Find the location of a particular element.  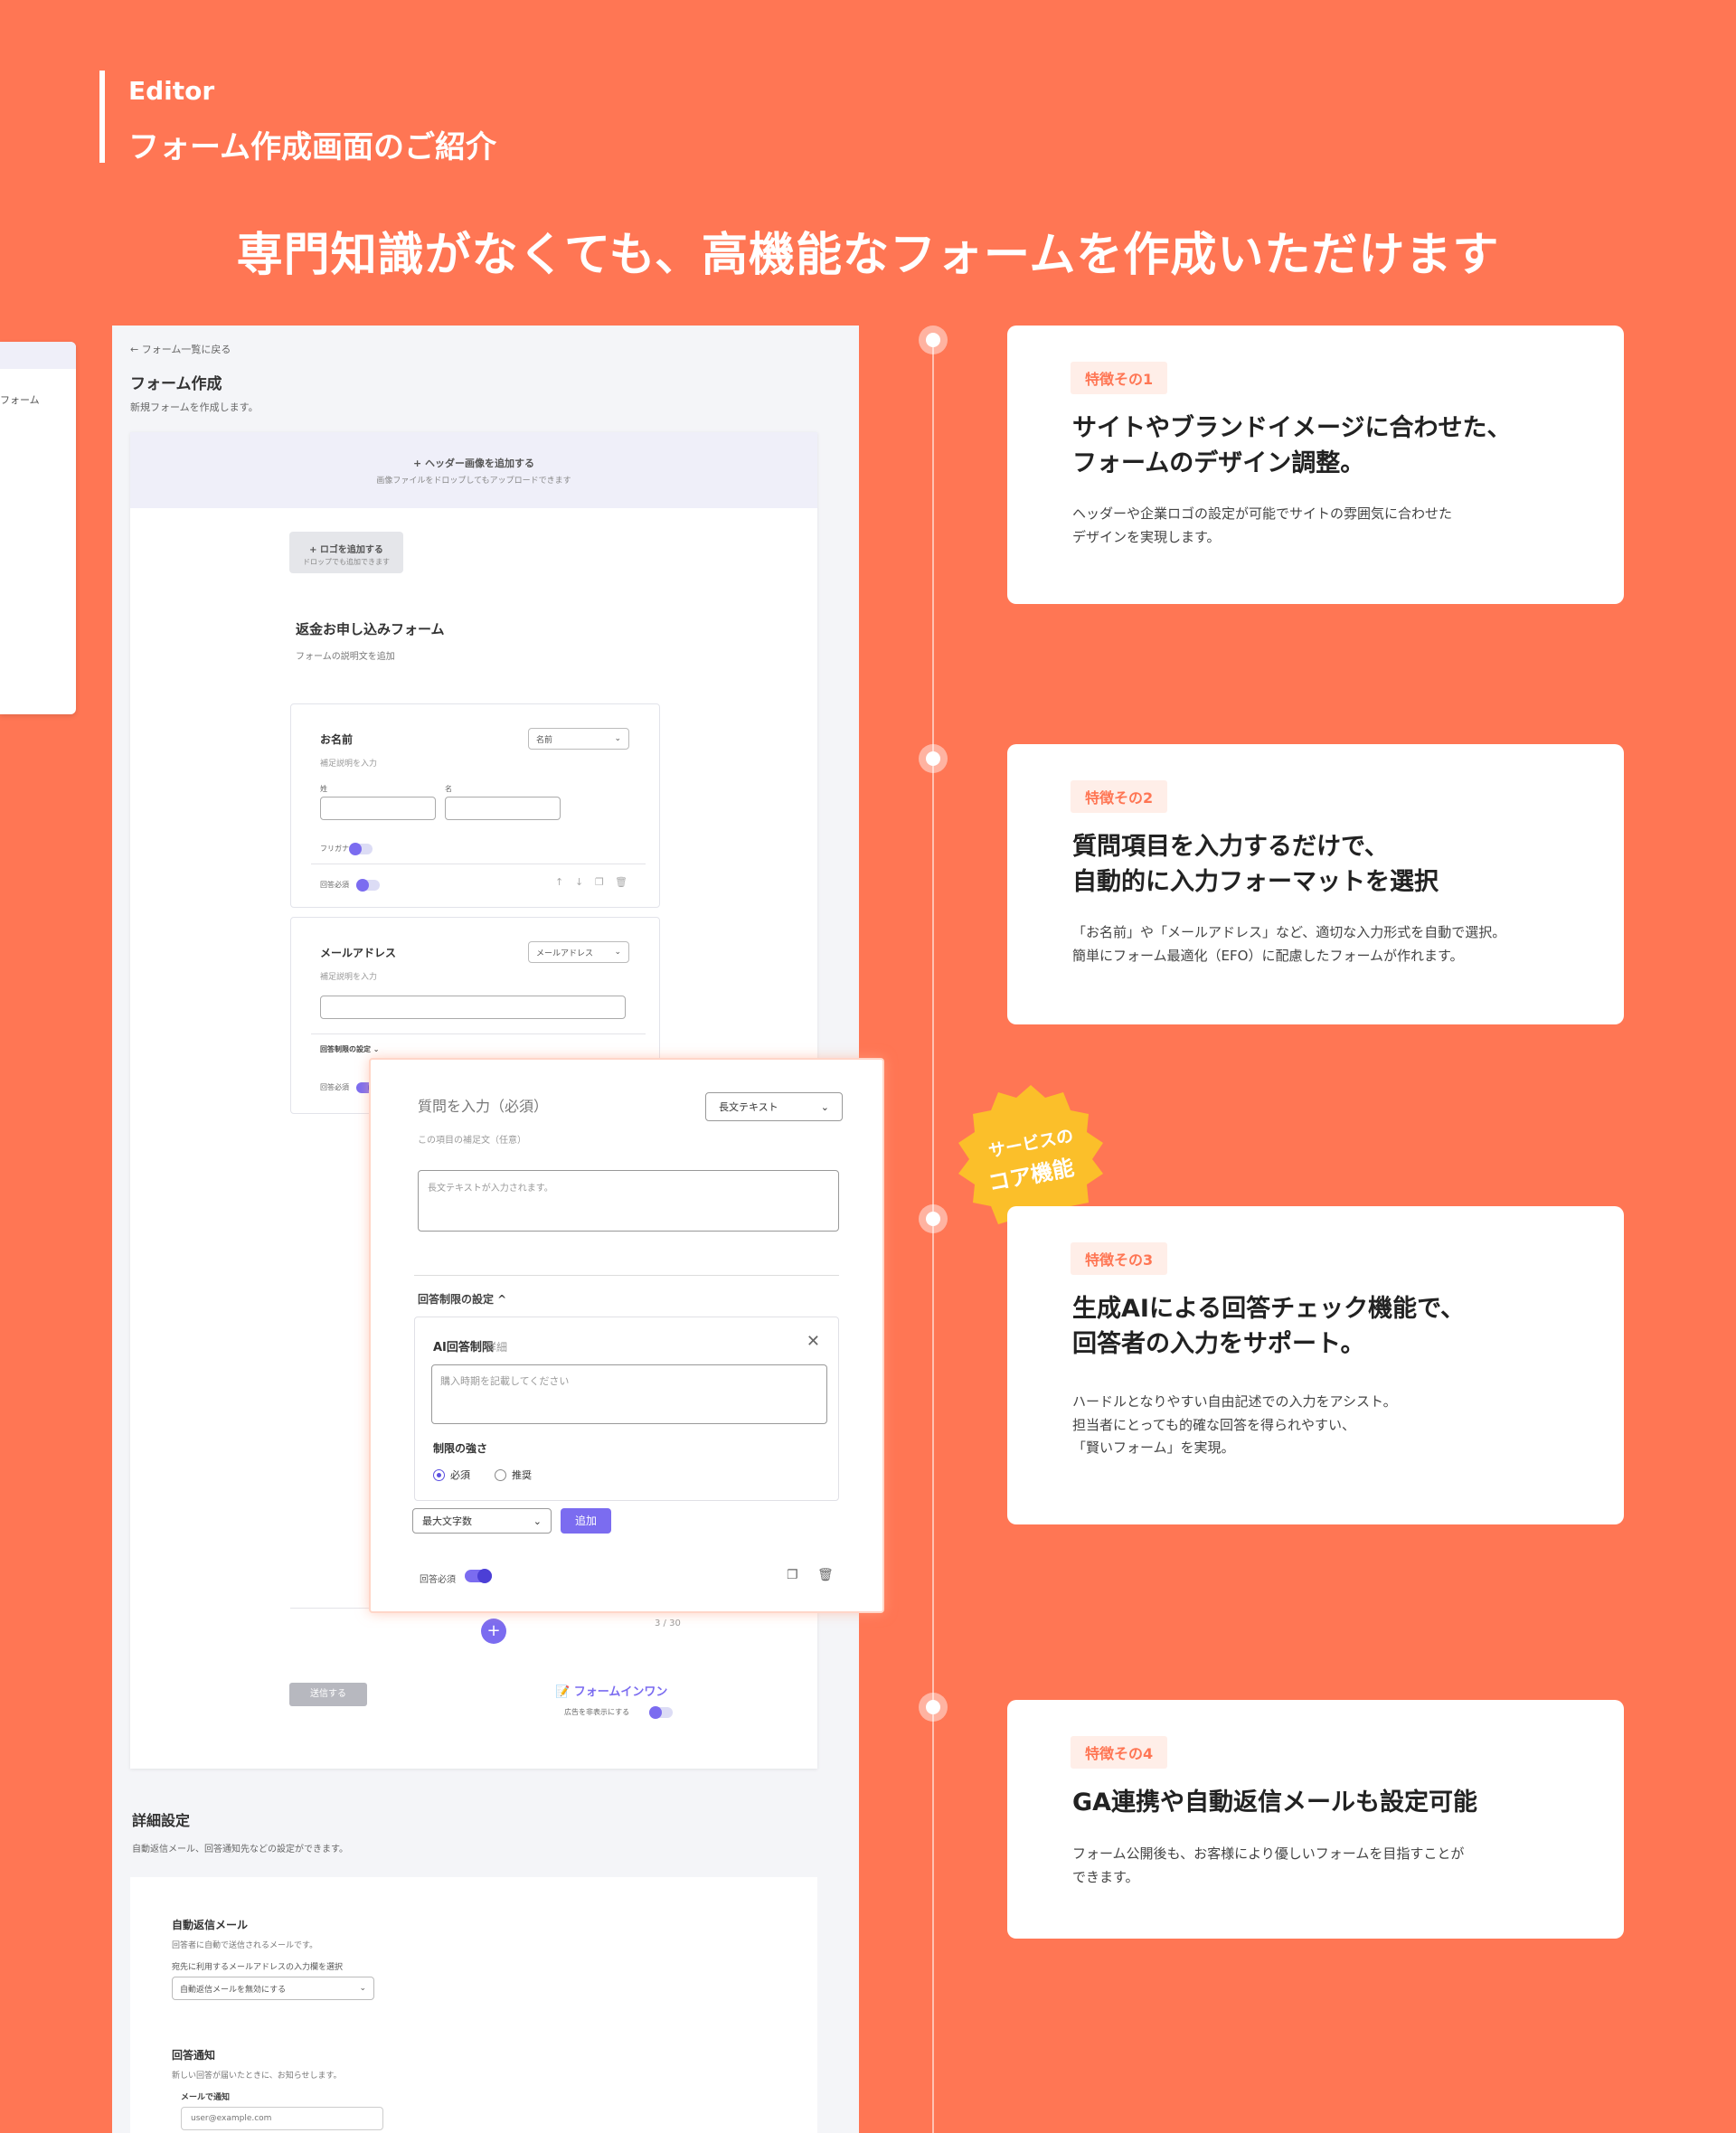

form-name: 返金お申し込みフォーム is located at coordinates (371, 628).